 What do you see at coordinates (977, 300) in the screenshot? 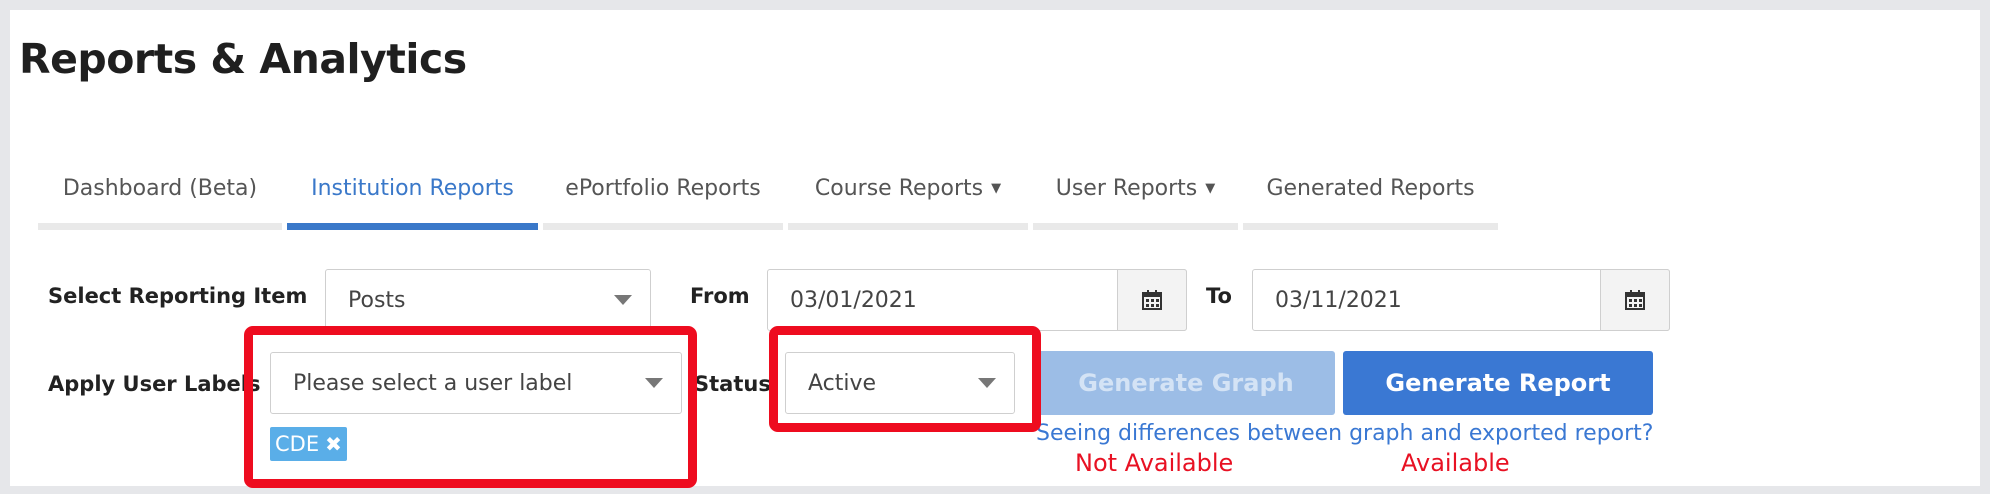
I see `from-date-field: 03/01/2021` at bounding box center [977, 300].